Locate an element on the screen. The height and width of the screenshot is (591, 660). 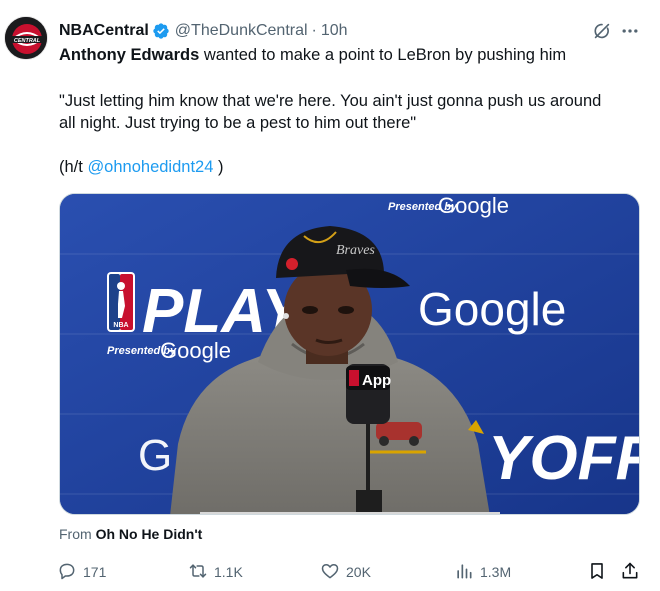
avatar-text: CENTRAL is located at coordinates (27, 41).